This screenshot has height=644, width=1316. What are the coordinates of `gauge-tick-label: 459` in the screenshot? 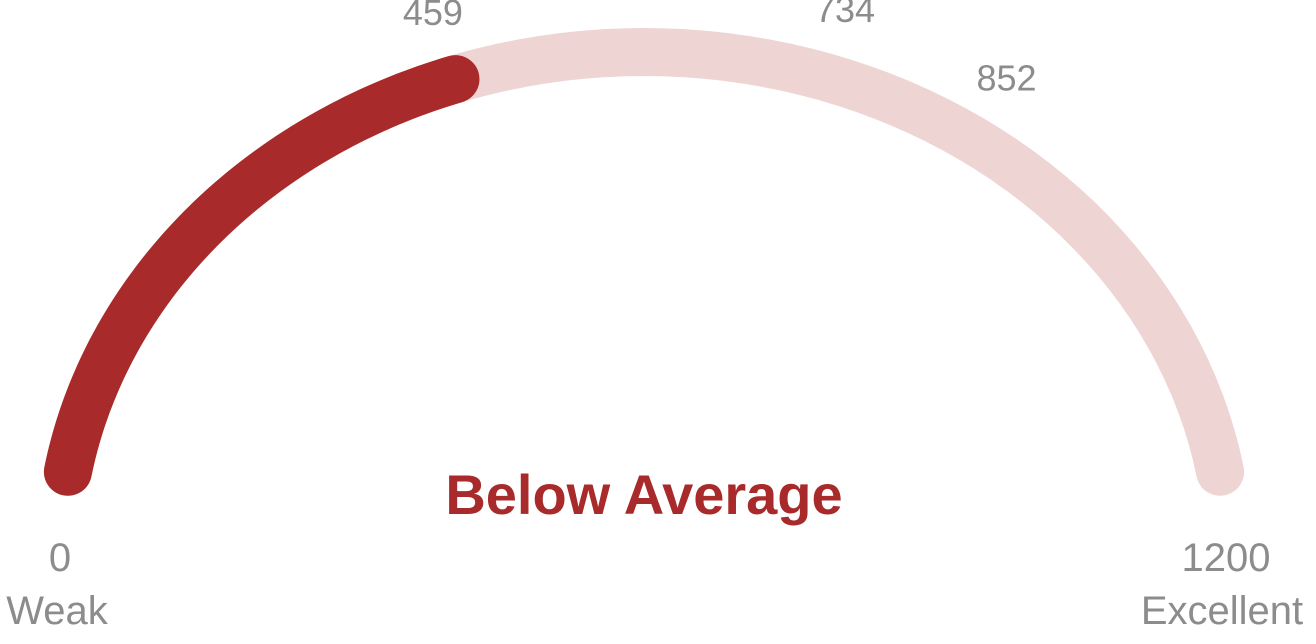 It's located at (433, 16).